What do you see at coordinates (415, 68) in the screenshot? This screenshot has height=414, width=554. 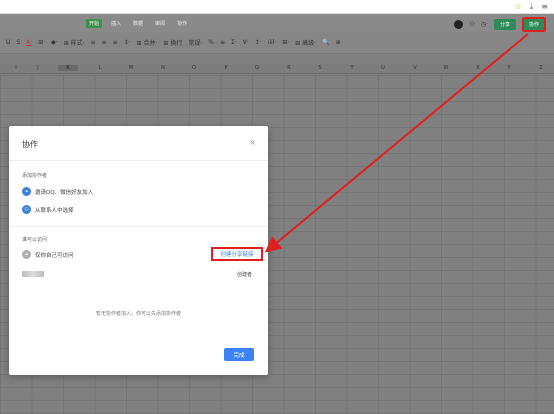 I see `column-header-cell: V` at bounding box center [415, 68].